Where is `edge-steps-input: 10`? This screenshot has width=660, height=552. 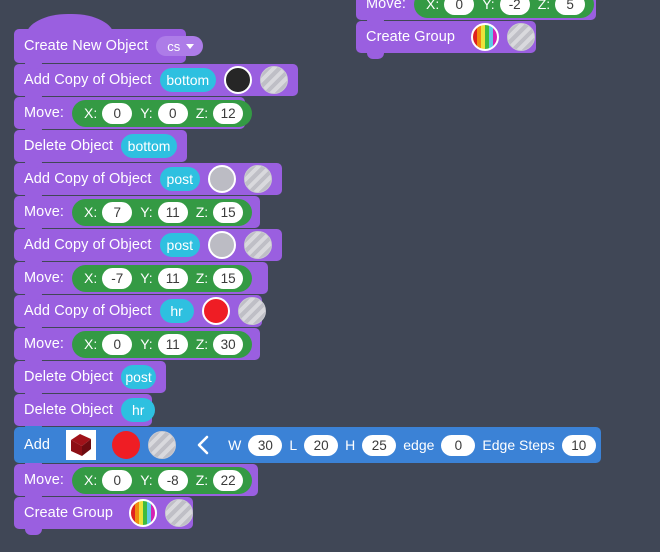 edge-steps-input: 10 is located at coordinates (578, 445).